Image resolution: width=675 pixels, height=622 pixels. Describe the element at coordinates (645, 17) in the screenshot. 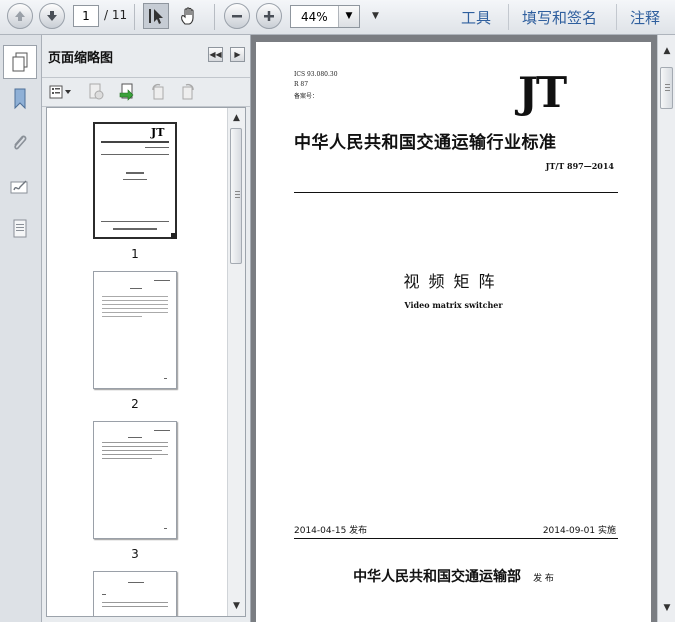

I see `comment-link: 注释` at that location.